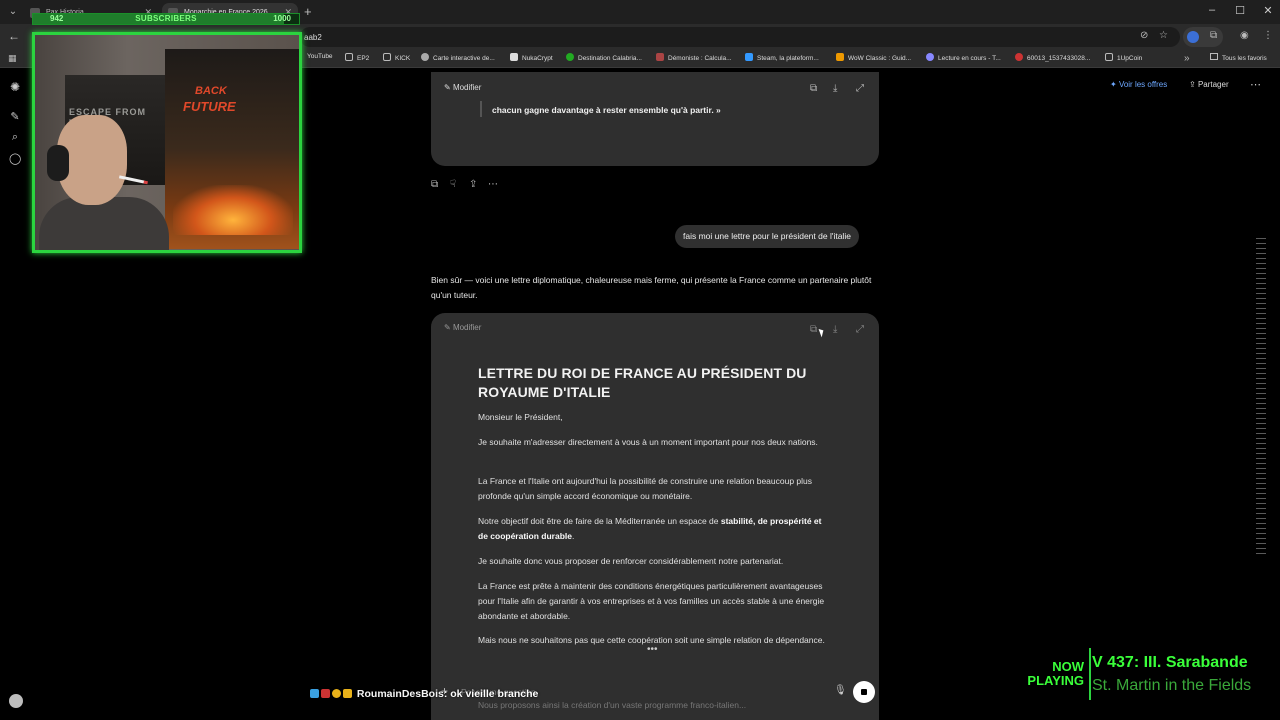 This screenshot has width=1280, height=720. Describe the element at coordinates (1090, 674) in the screenshot. I see `now-playing-divider` at that location.